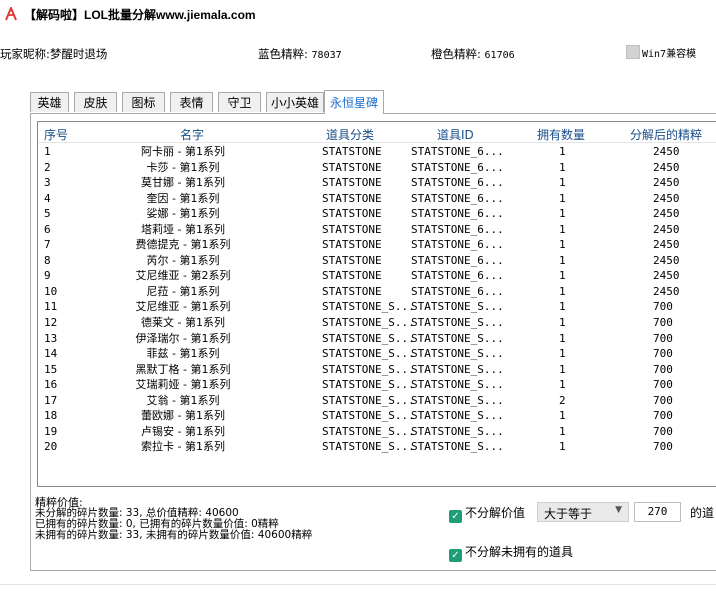  What do you see at coordinates (191, 102) in the screenshot?
I see `tab-emotes: 表情` at bounding box center [191, 102].